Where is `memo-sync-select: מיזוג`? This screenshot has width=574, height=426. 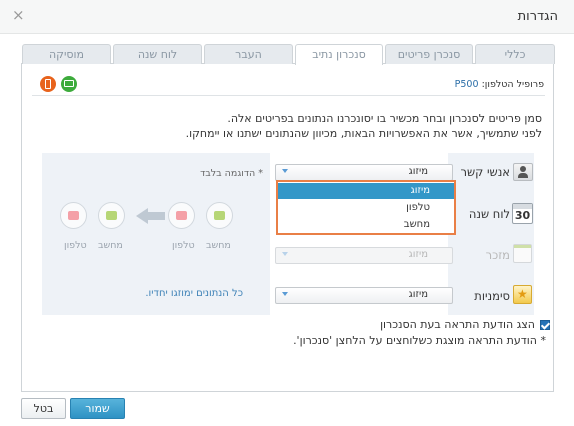
memo-sync-select: מיזוג is located at coordinates (364, 255).